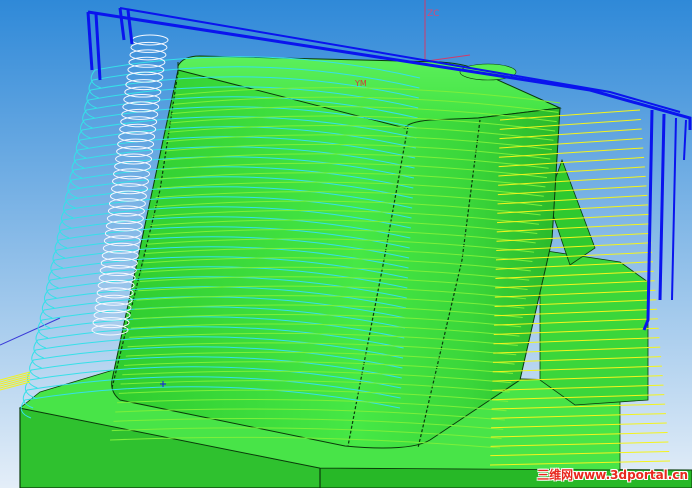  I want to click on step-face, so click(594, 327).